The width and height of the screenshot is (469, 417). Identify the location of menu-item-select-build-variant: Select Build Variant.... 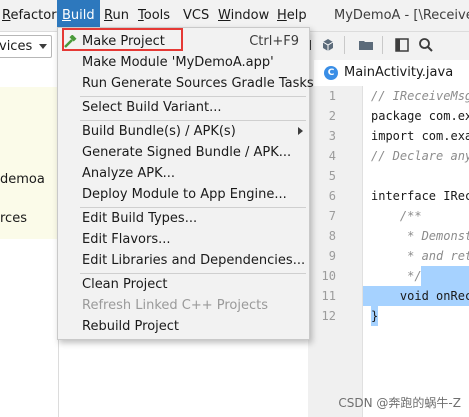
(183, 107).